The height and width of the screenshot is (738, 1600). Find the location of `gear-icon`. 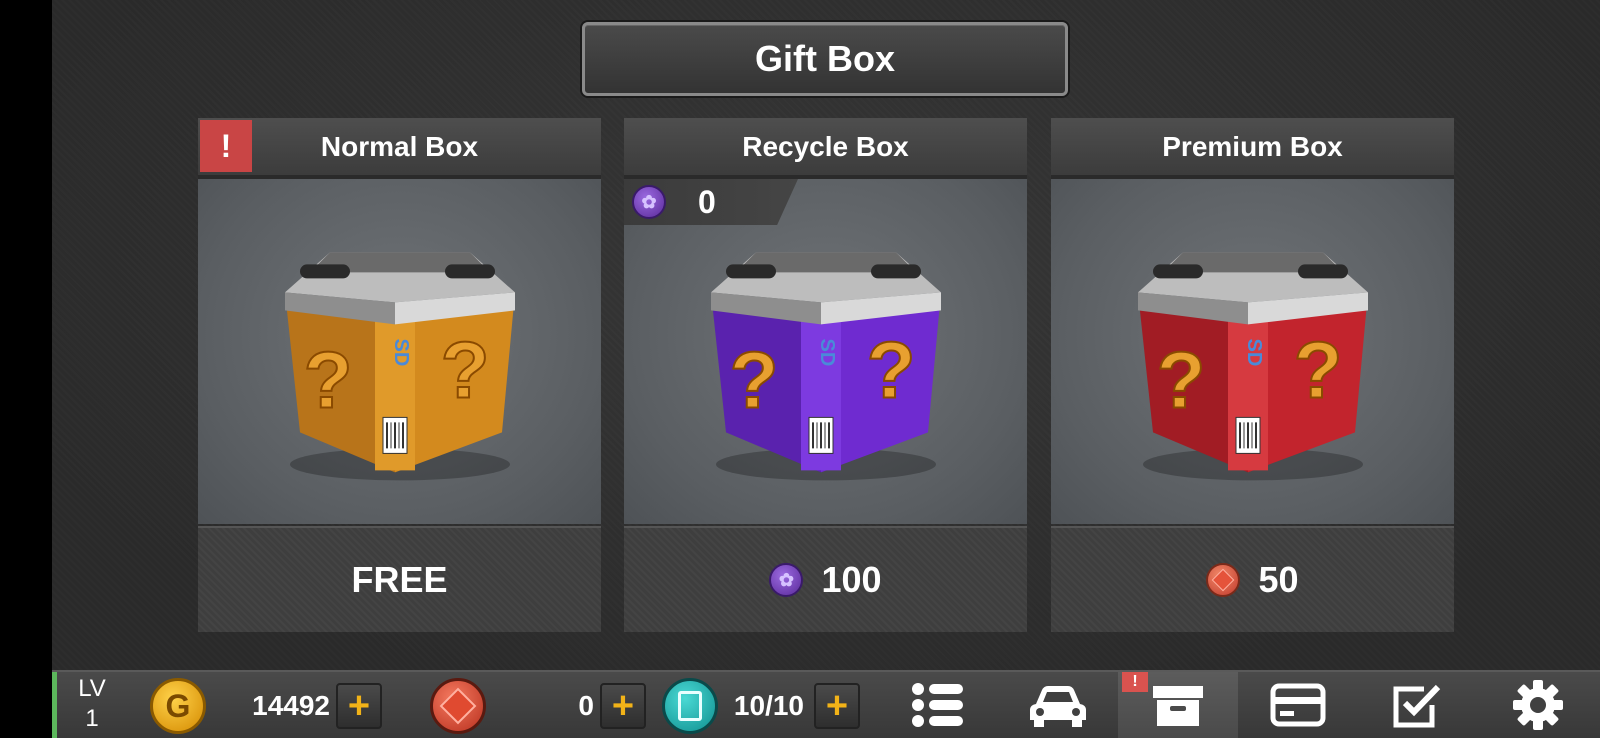

gear-icon is located at coordinates (1538, 705).